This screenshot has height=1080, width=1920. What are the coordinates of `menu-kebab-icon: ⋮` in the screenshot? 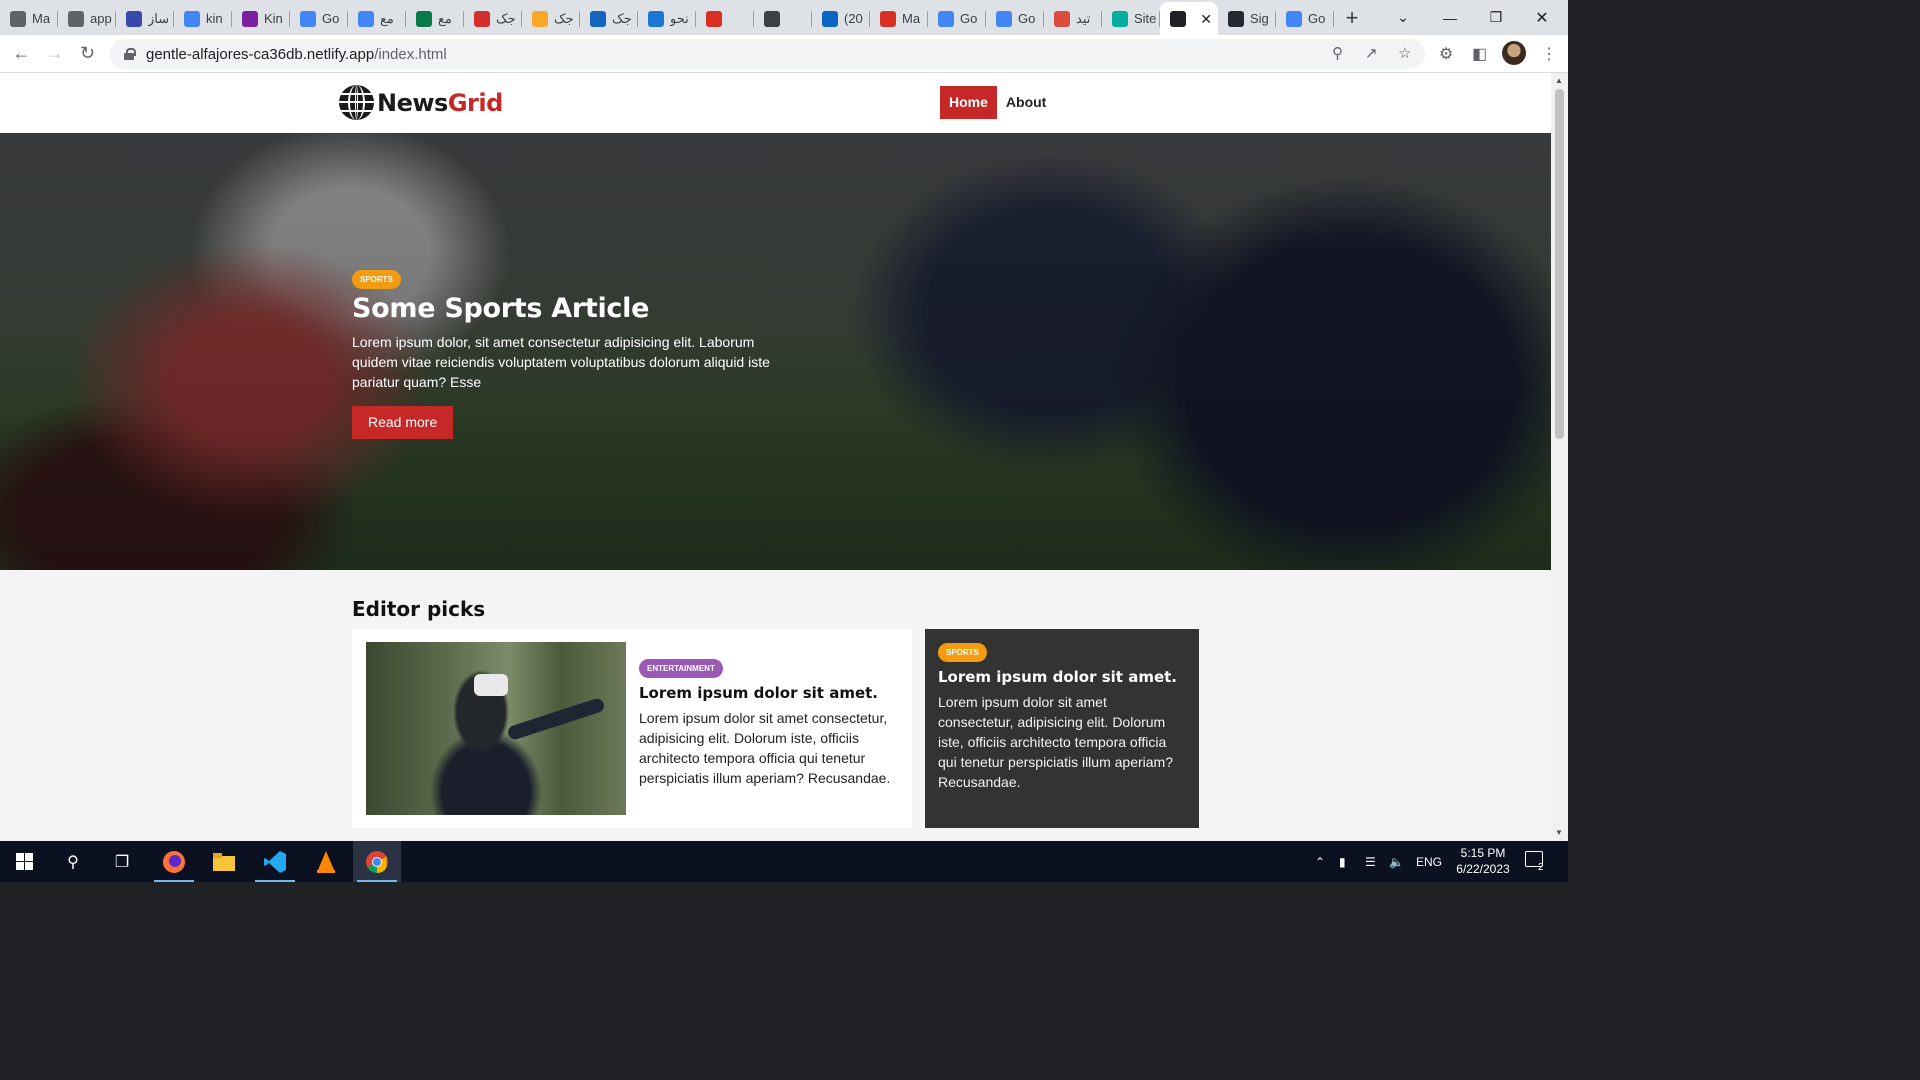 It's located at (1549, 54).